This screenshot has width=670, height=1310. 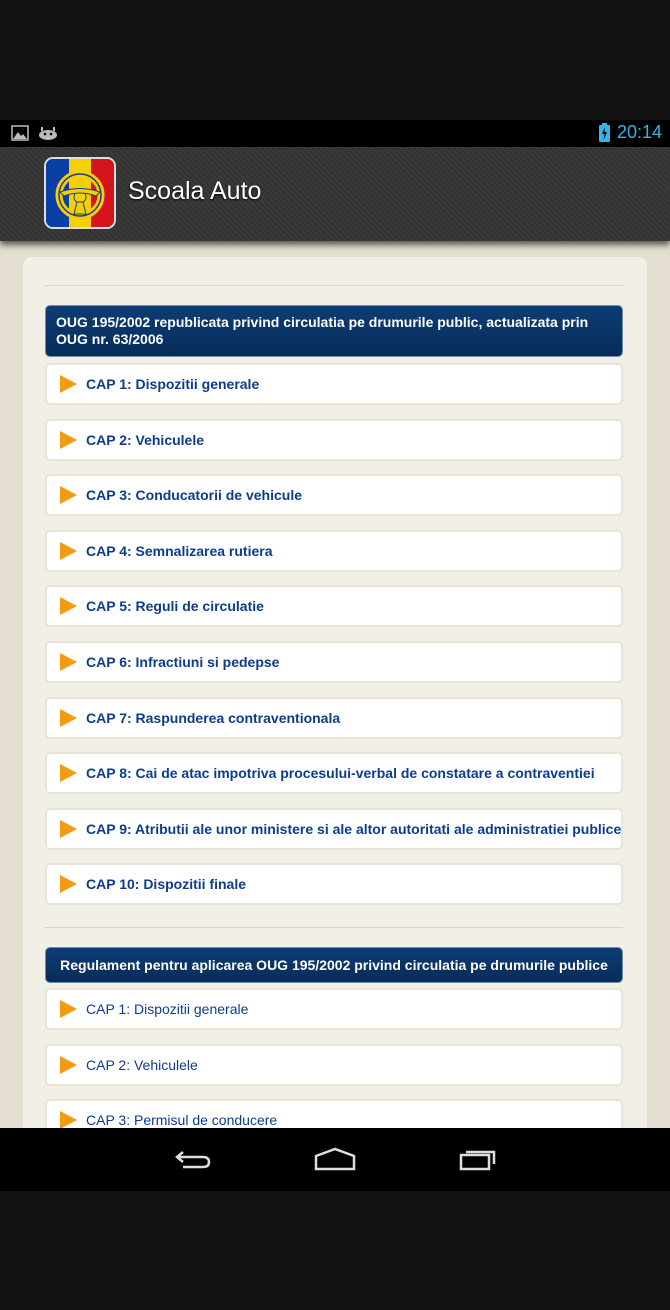 What do you see at coordinates (334, 884) in the screenshot?
I see `list-item-oug-cap10: CAP 10: Dispozitii finale` at bounding box center [334, 884].